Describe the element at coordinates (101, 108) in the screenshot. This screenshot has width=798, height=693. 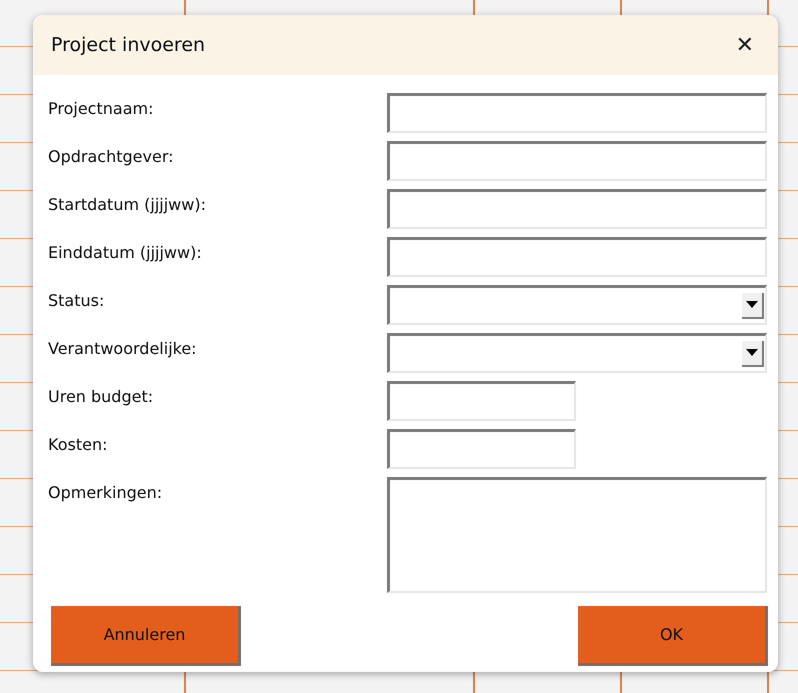
I see `field-label: Projectnaam:` at that location.